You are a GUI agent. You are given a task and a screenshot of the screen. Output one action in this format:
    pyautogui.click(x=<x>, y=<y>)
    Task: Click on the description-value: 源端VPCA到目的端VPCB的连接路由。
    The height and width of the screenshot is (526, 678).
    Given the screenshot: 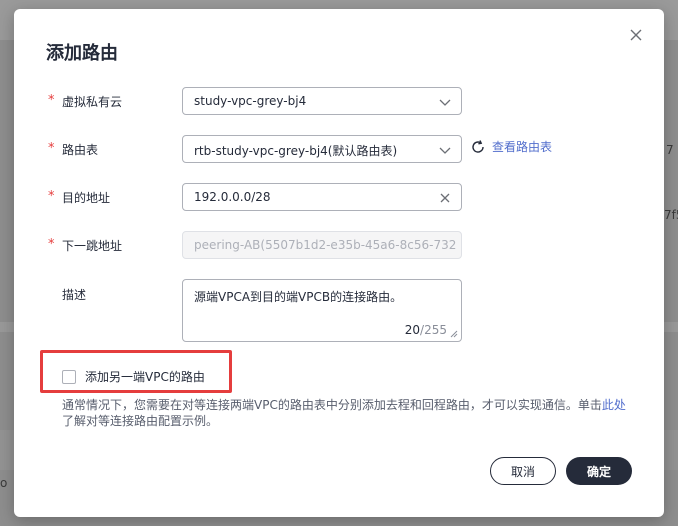 What is the action you would take?
    pyautogui.click(x=298, y=297)
    